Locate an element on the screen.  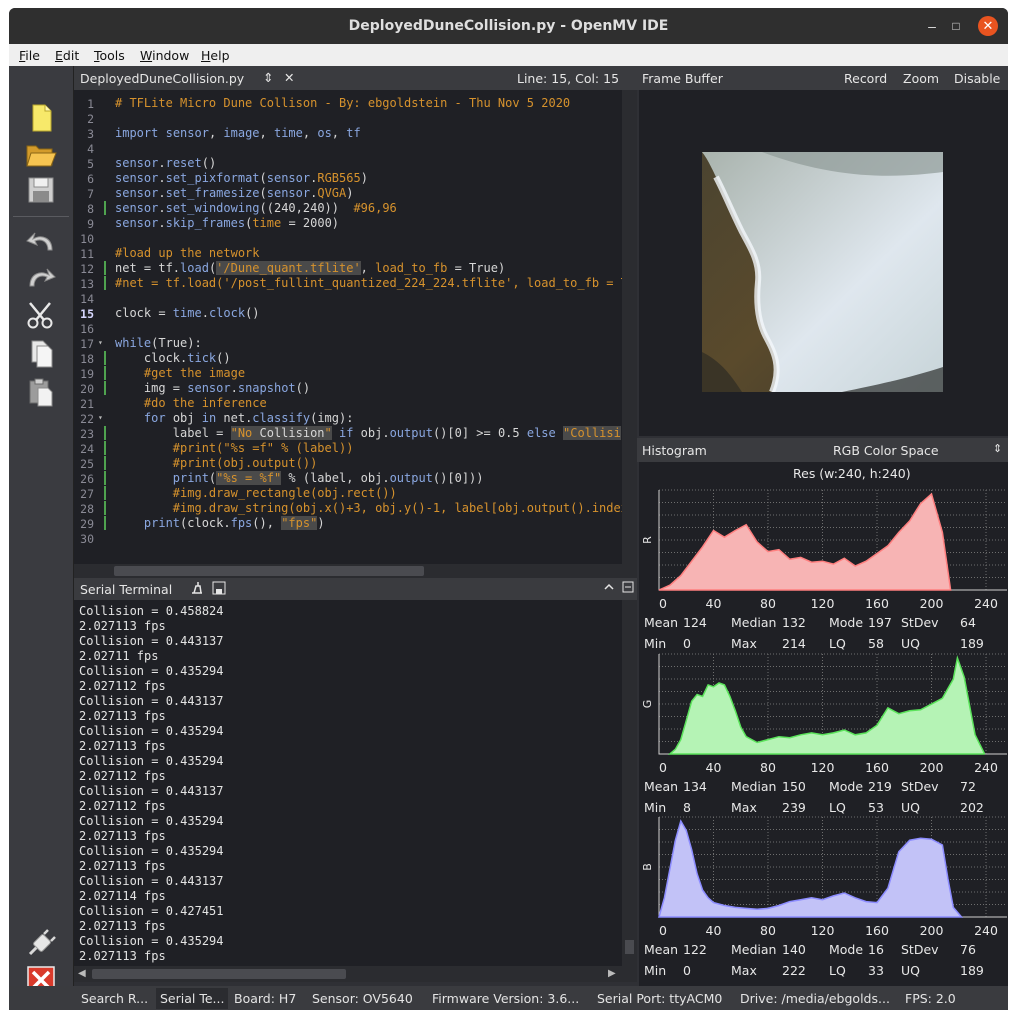
menu-tools: Tools is located at coordinates (109, 55).